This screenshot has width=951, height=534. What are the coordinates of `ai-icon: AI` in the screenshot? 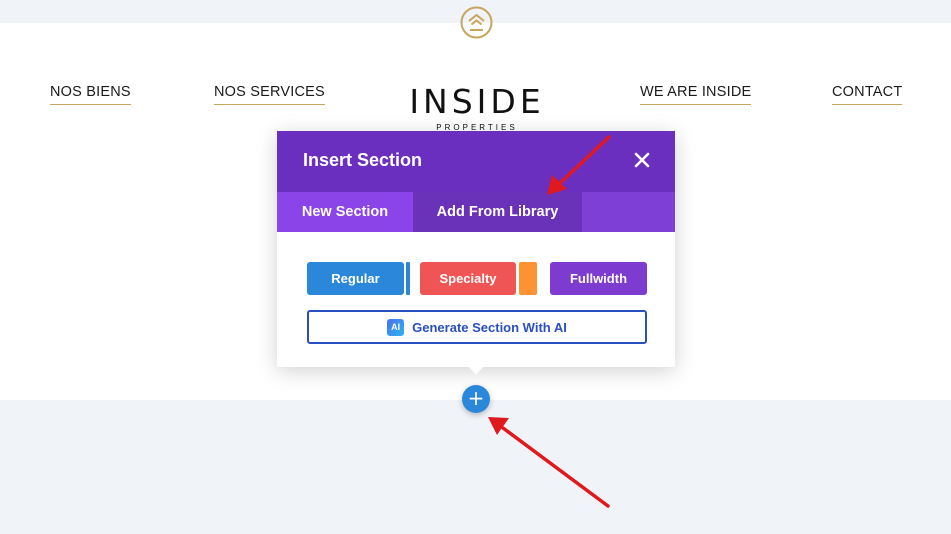 It's located at (396, 327).